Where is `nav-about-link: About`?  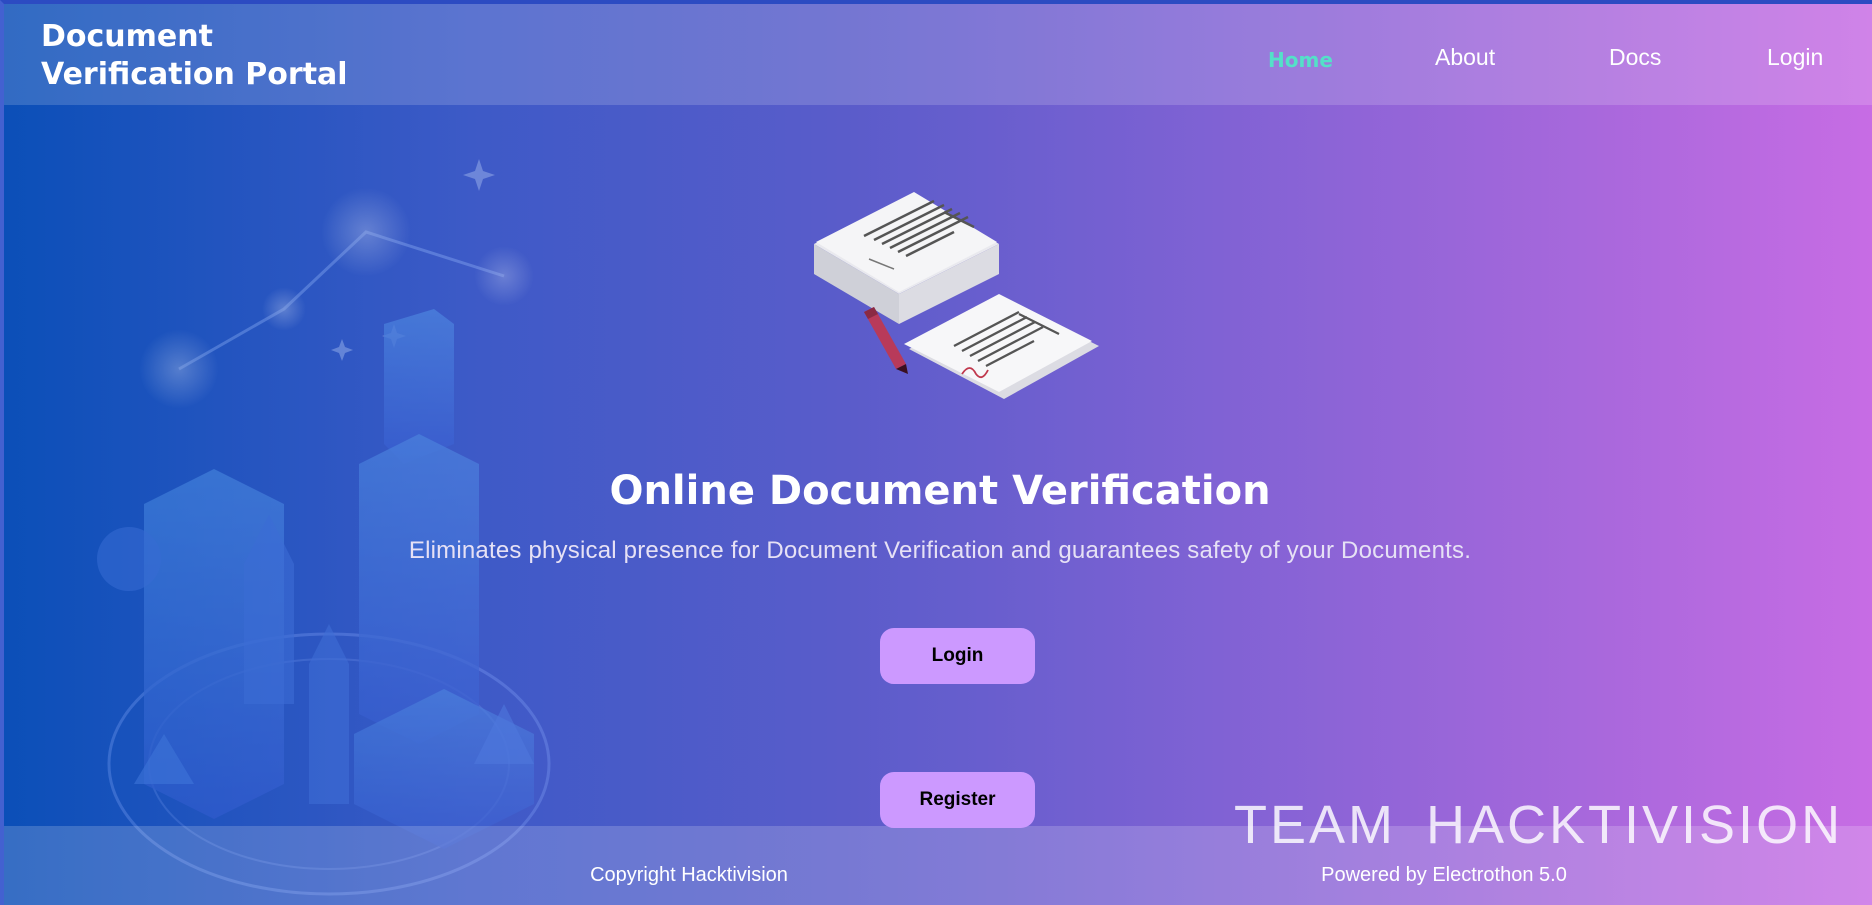
nav-about-link: About is located at coordinates (1465, 57).